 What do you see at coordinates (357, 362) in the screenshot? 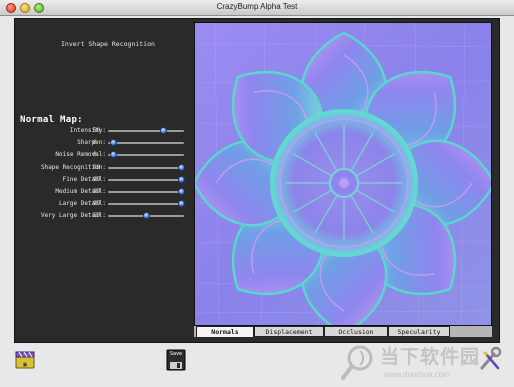
I see `magnifier-logo-icon` at bounding box center [357, 362].